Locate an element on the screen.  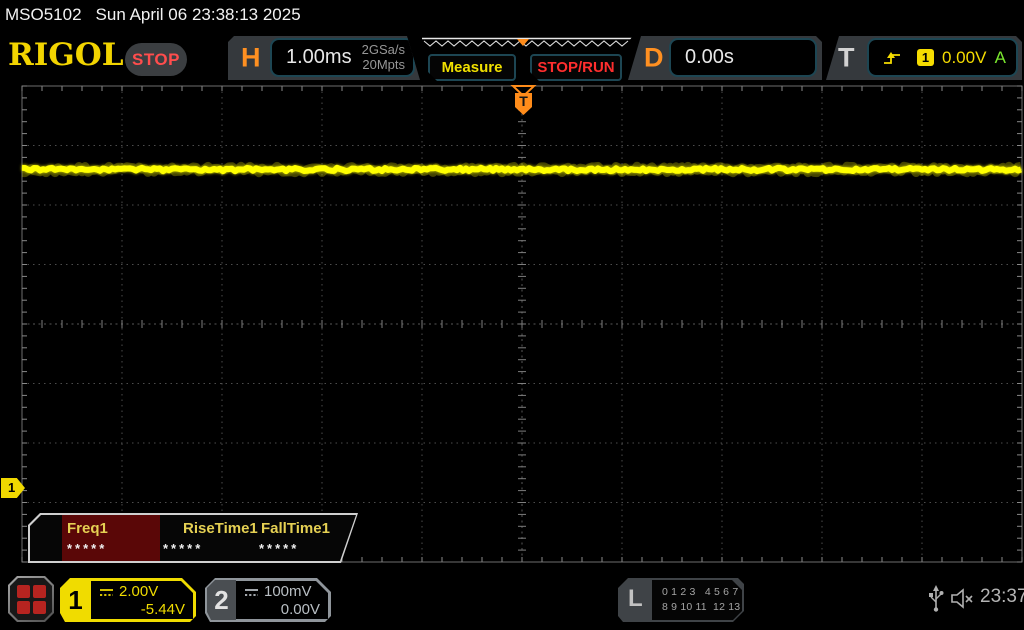
timebase-display: 1.00ms 2GSa/s 20Mpts is located at coordinates (342, 57).